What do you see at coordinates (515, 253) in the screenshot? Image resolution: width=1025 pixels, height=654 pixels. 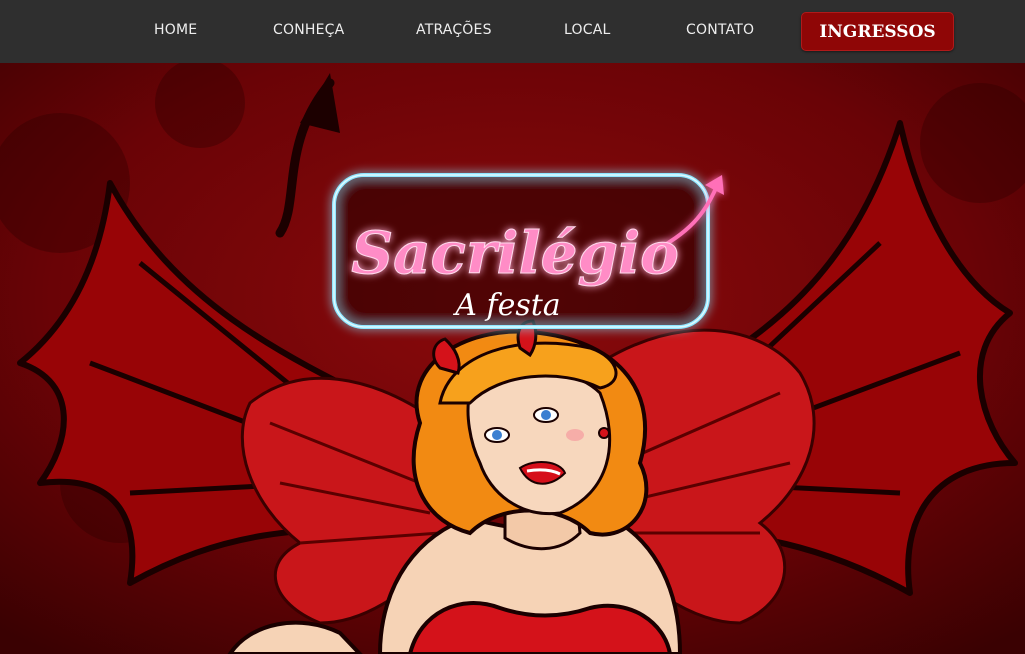 I see `logo-title: Sacrilégio` at bounding box center [515, 253].